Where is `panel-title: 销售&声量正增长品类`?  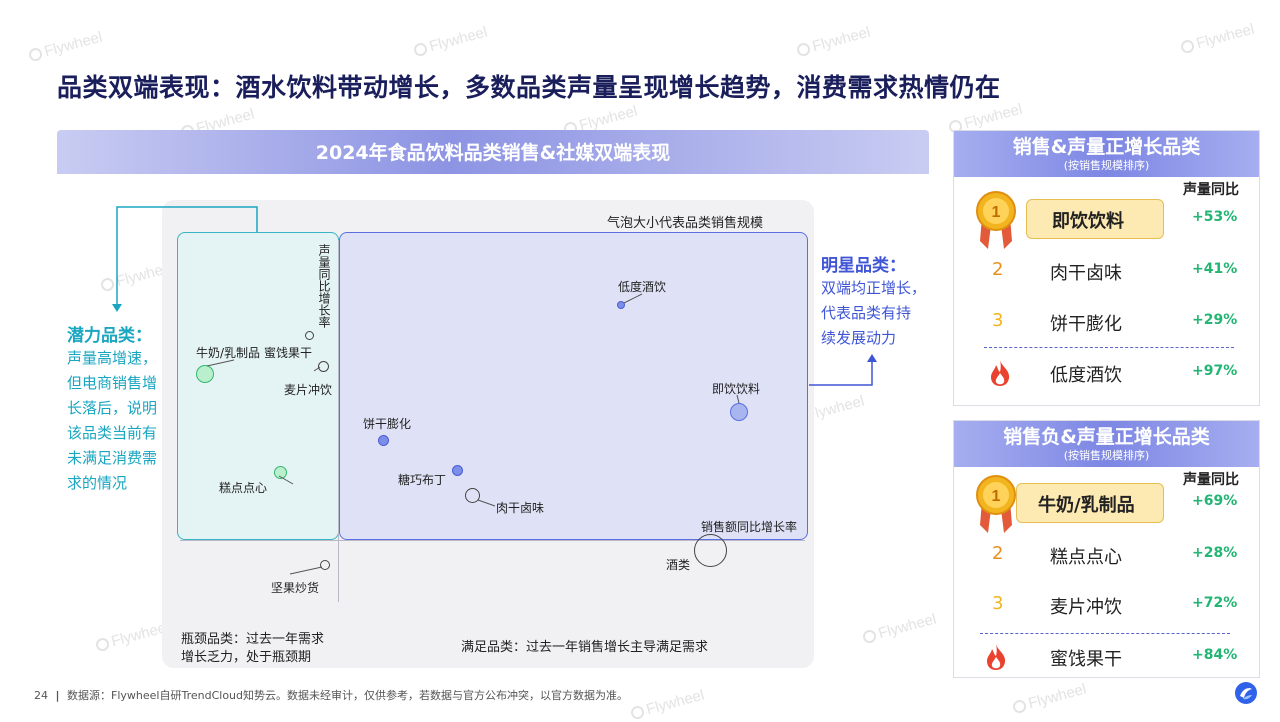 panel-title: 销售&声量正增长品类 is located at coordinates (1106, 147).